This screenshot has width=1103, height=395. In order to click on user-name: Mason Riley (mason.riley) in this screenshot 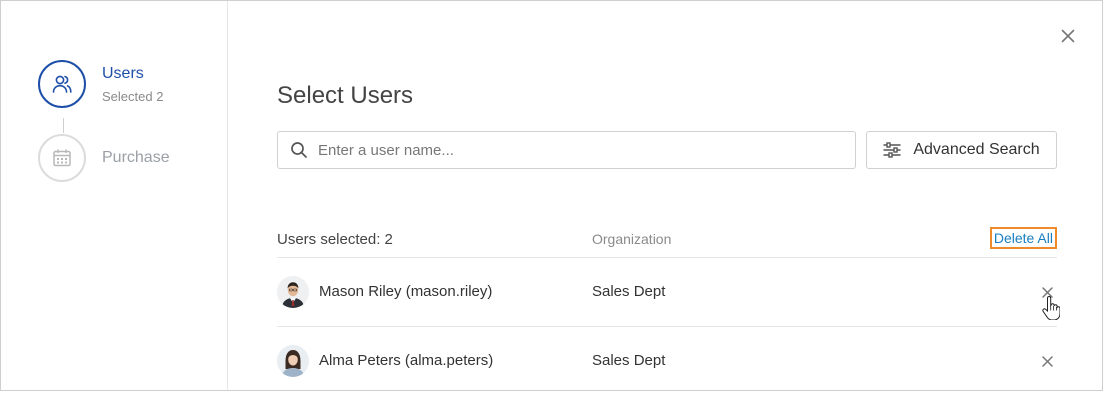, I will do `click(406, 291)`.